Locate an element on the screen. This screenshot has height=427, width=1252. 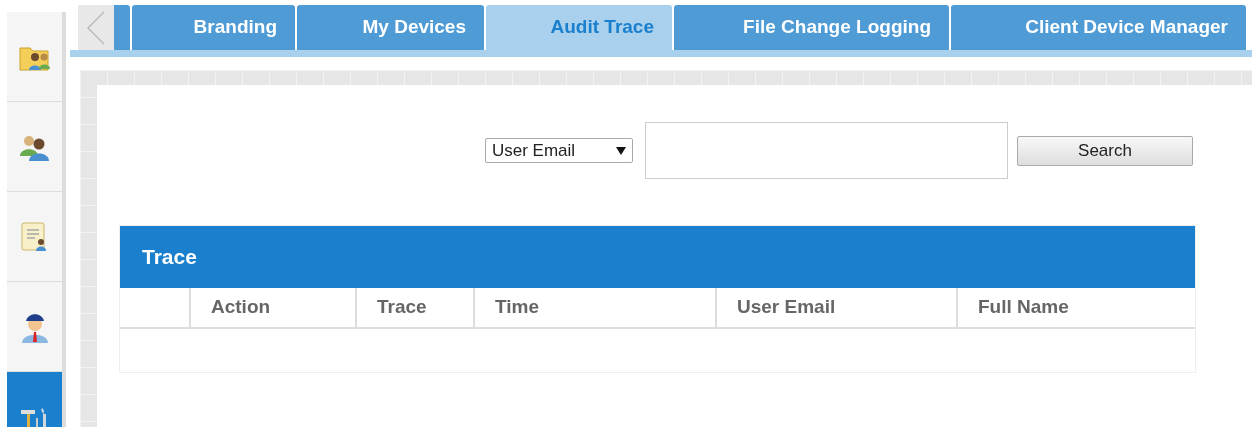
tab: File Change Logging is located at coordinates (811, 27).